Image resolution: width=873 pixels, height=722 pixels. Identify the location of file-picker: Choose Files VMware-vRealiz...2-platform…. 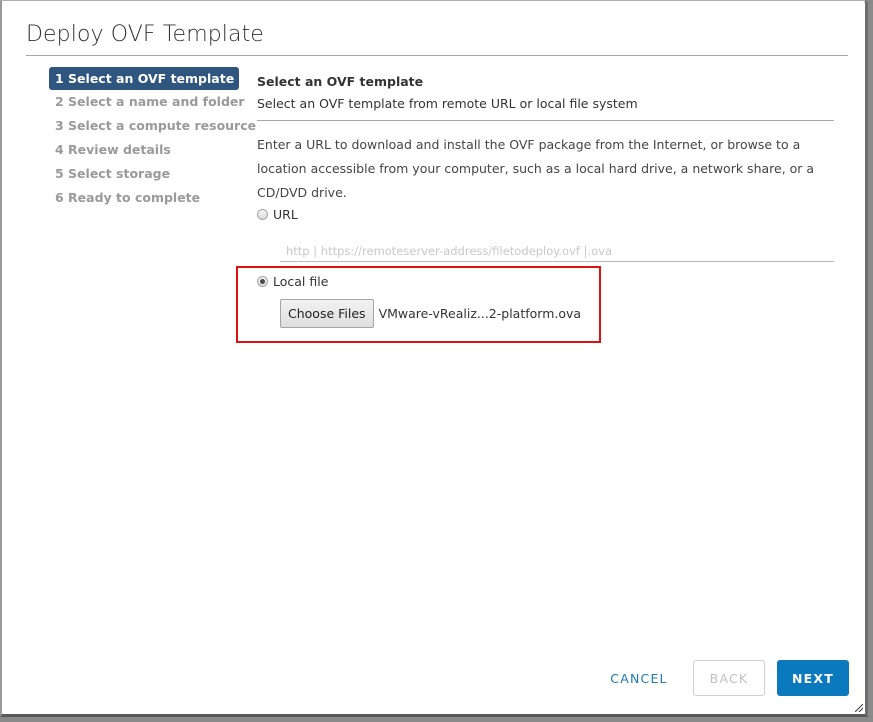
(430, 313).